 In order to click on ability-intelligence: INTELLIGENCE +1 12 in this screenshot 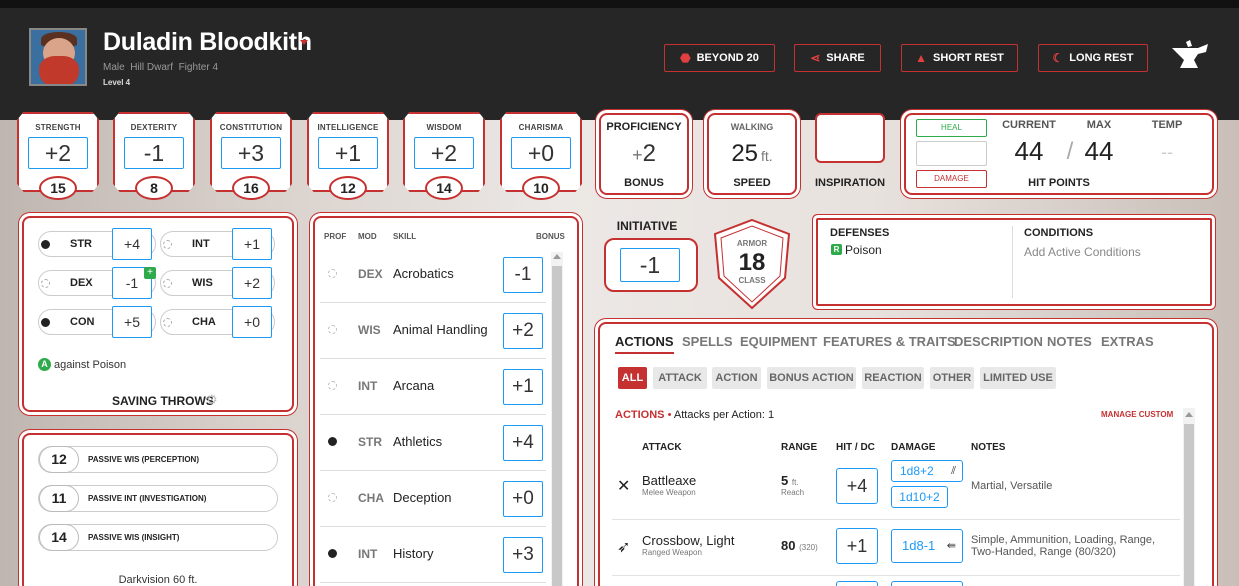, I will do `click(348, 156)`.